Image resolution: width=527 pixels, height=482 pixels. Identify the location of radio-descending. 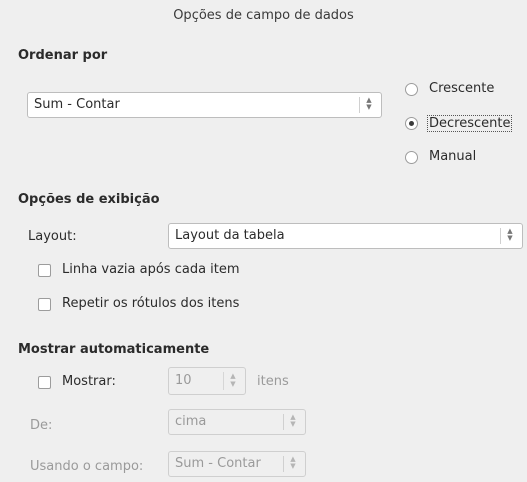
(411, 123).